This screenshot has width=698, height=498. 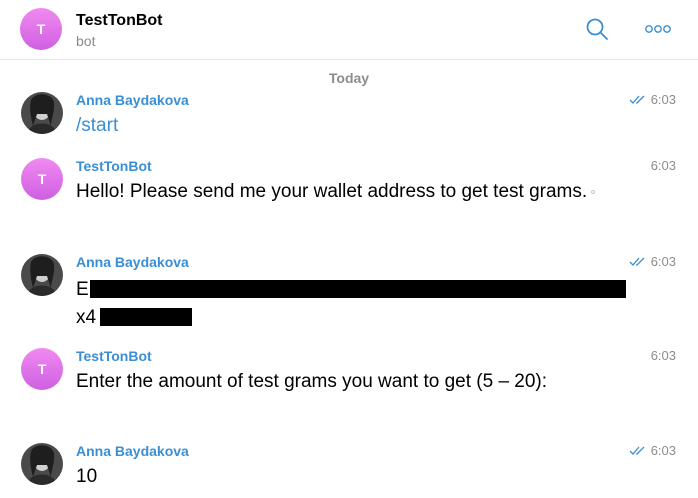 I want to click on search-icon, so click(x=597, y=29).